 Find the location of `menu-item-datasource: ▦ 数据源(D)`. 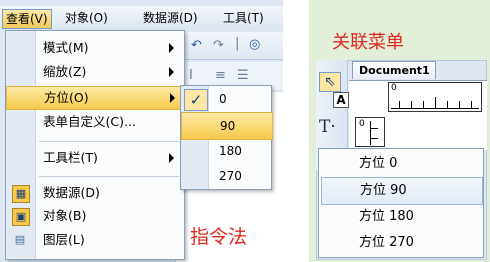

menu-item-datasource: ▦ 数据源(D) is located at coordinates (95, 193).